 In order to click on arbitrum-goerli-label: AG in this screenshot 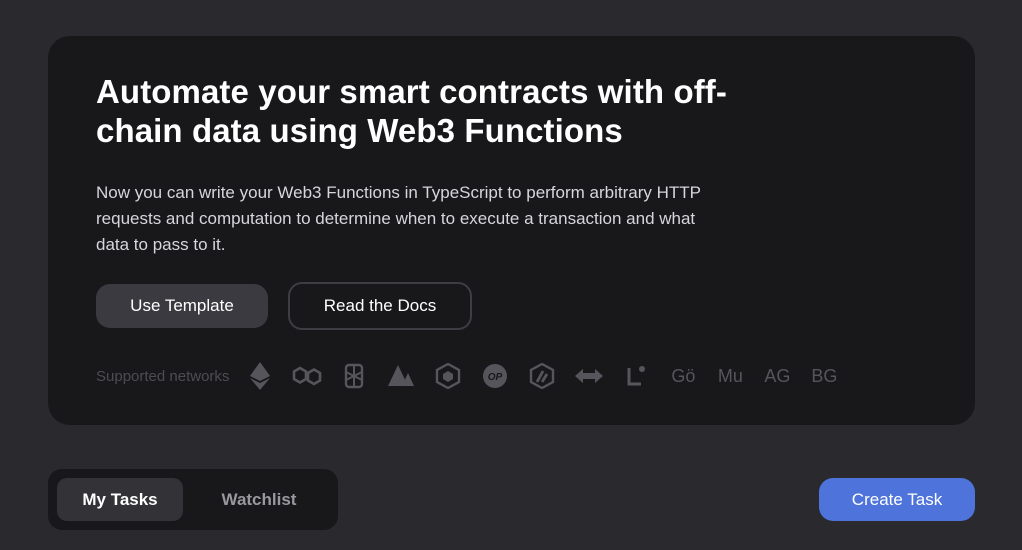, I will do `click(777, 375)`.